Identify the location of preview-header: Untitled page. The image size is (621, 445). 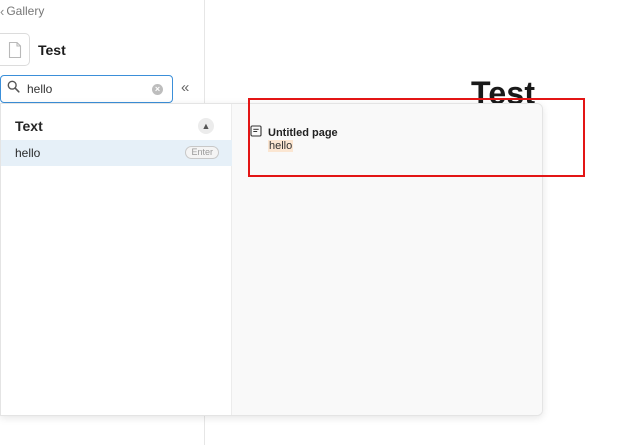
(294, 133).